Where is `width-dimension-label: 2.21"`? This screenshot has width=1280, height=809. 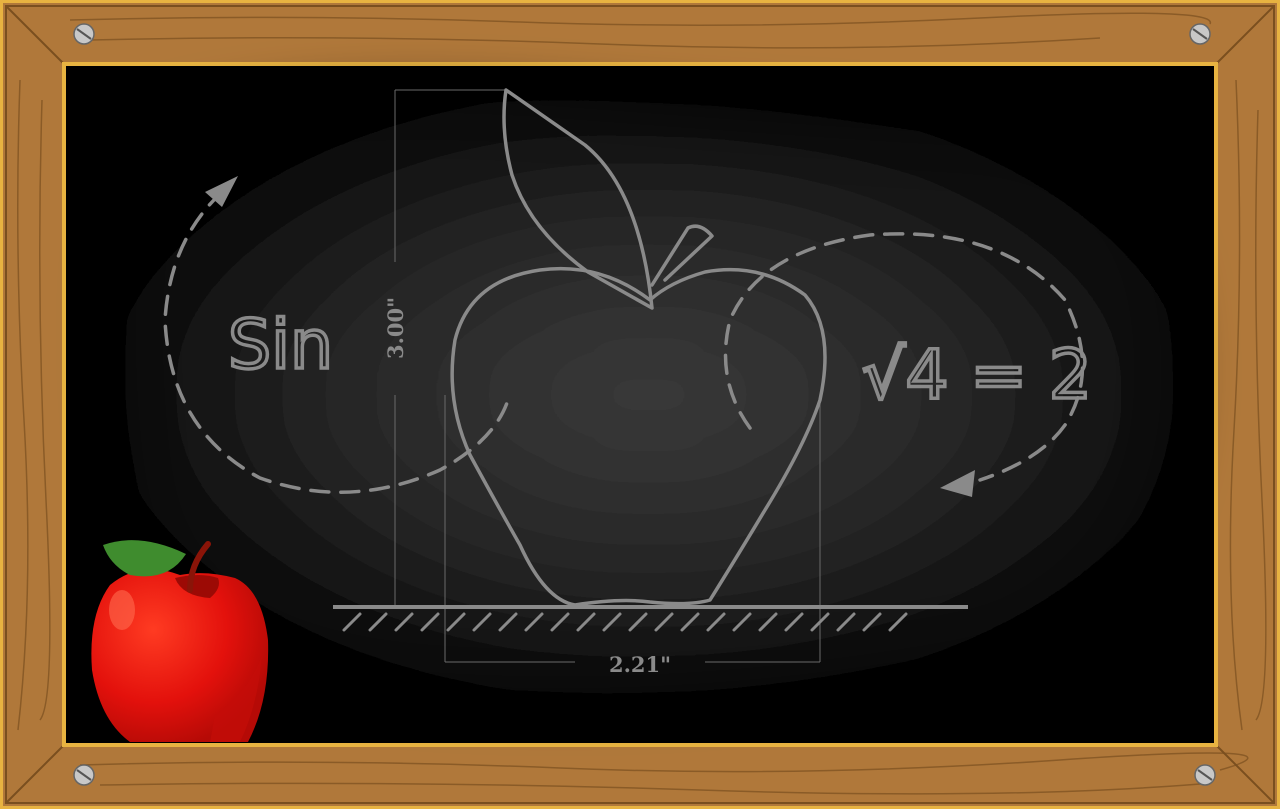 width-dimension-label: 2.21" is located at coordinates (640, 664).